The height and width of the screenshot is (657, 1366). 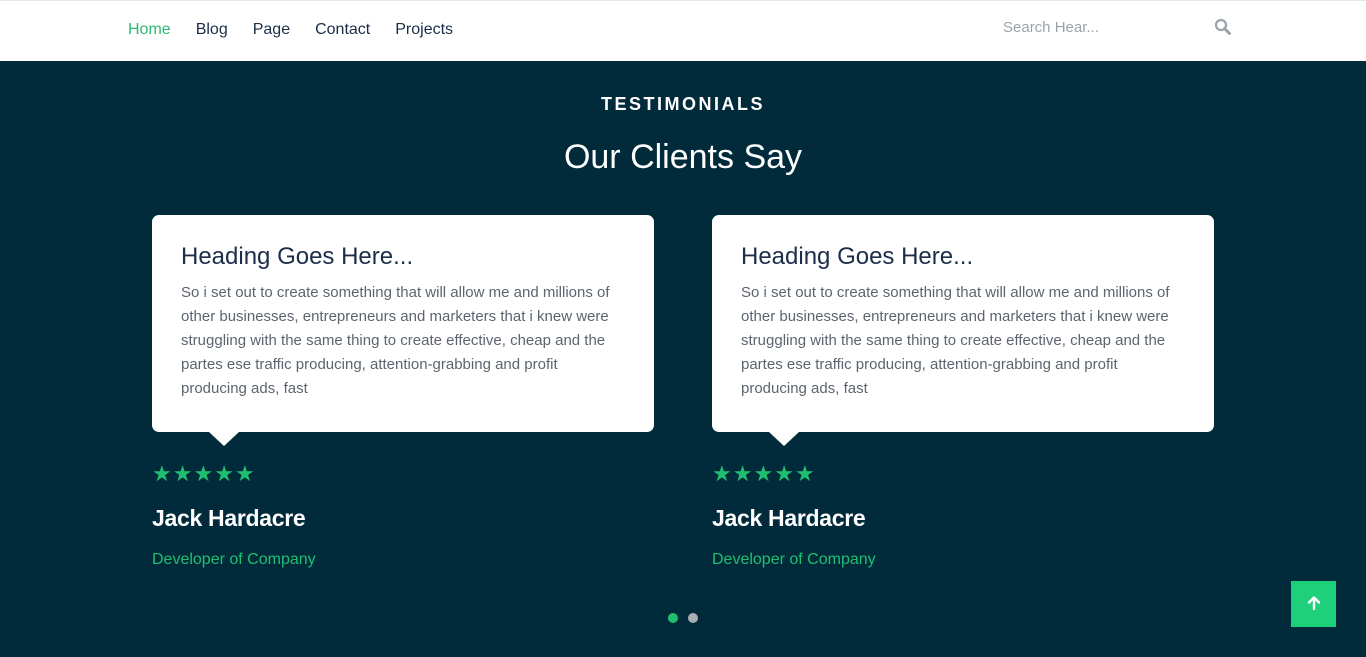 I want to click on nav-item-contact: Contact, so click(x=342, y=30).